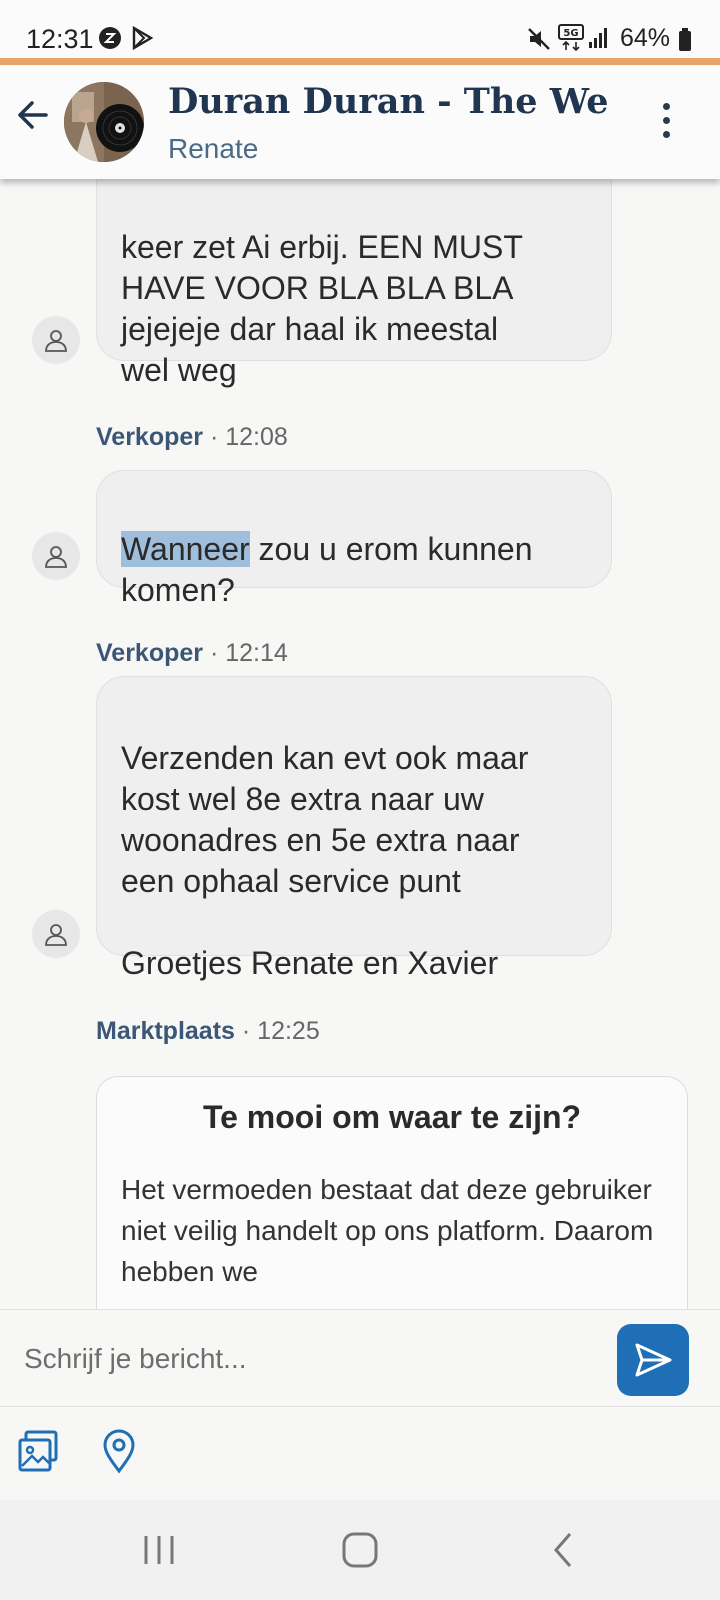  I want to click on selected-text: Wanneer, so click(185, 549).